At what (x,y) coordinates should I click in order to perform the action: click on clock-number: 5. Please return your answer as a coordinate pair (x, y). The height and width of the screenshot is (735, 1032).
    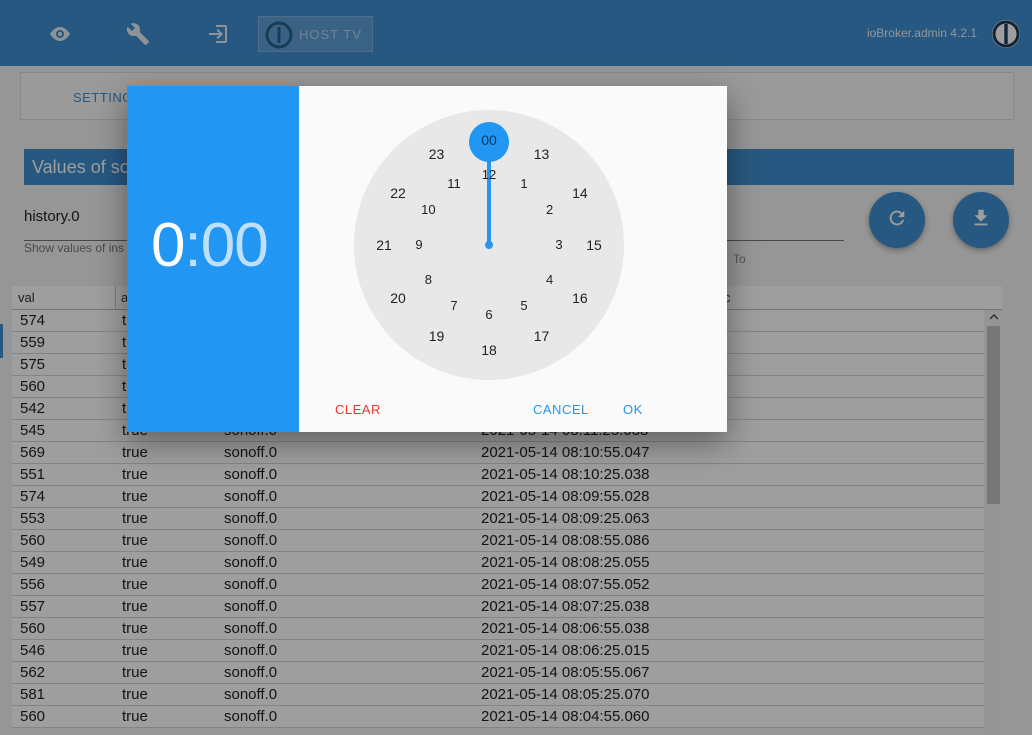
    Looking at the image, I should click on (524, 306).